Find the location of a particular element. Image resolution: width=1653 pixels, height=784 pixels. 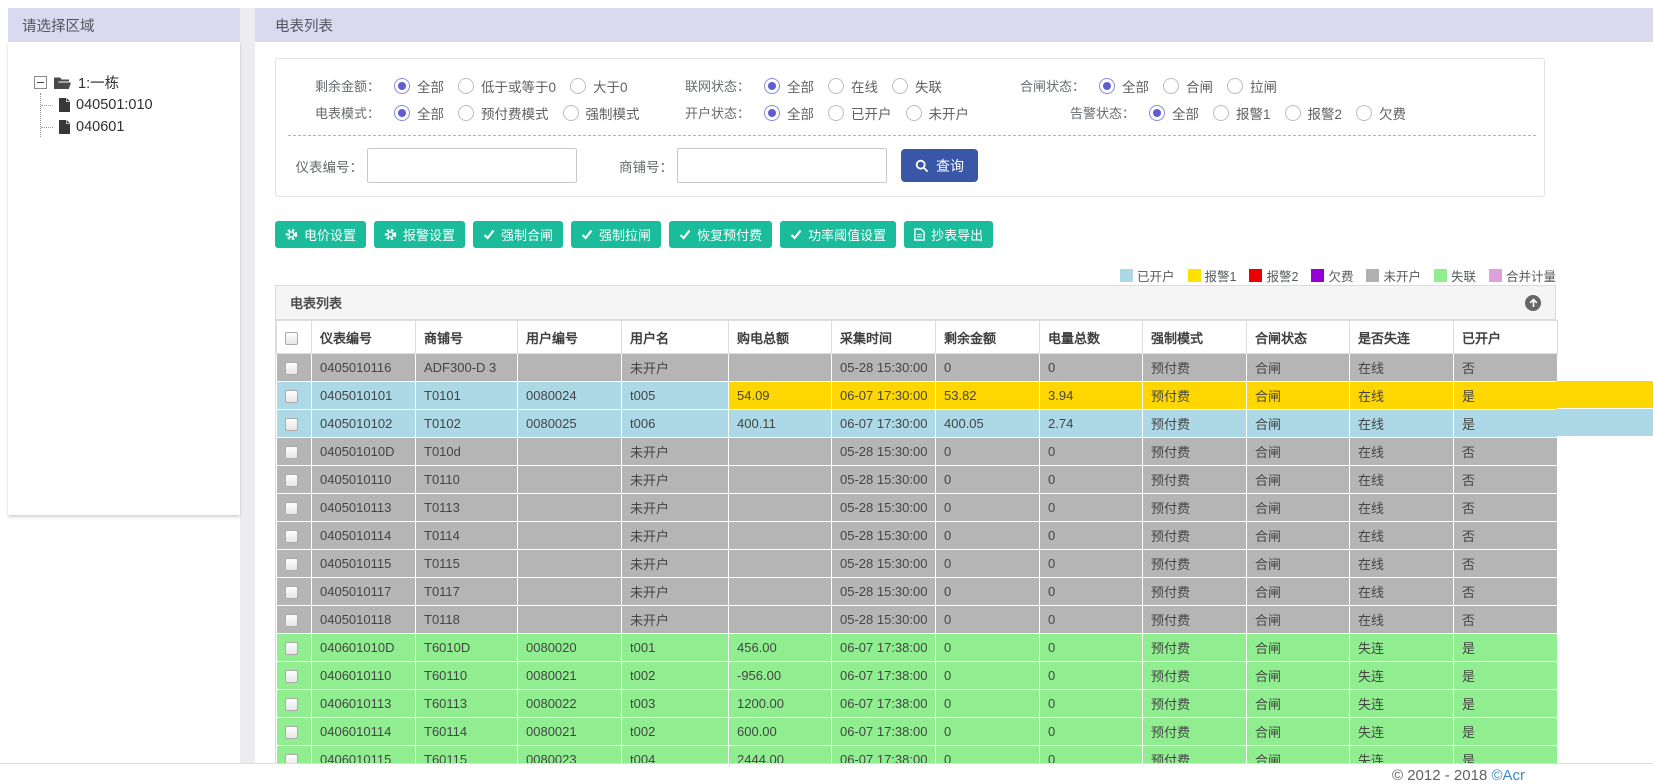

row-select-cell is located at coordinates (294, 619).